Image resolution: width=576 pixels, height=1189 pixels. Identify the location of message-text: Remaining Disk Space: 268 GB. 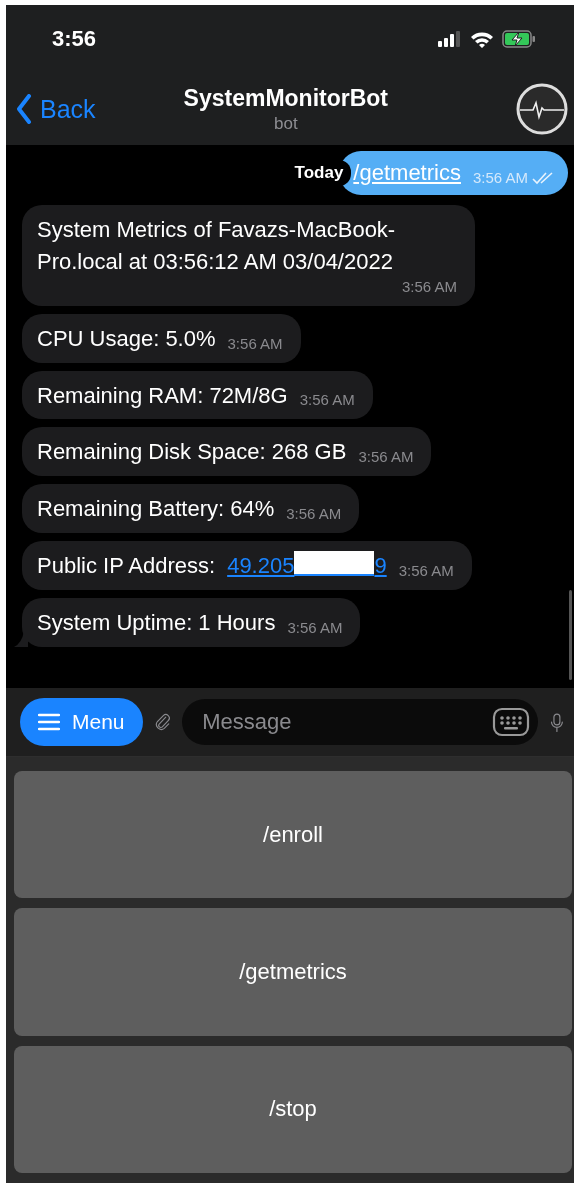
(192, 452).